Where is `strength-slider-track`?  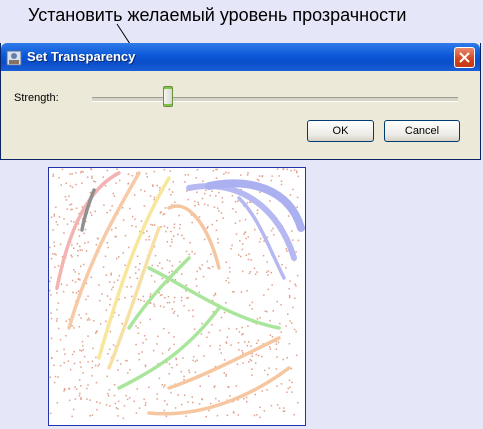
strength-slider-track is located at coordinates (275, 99).